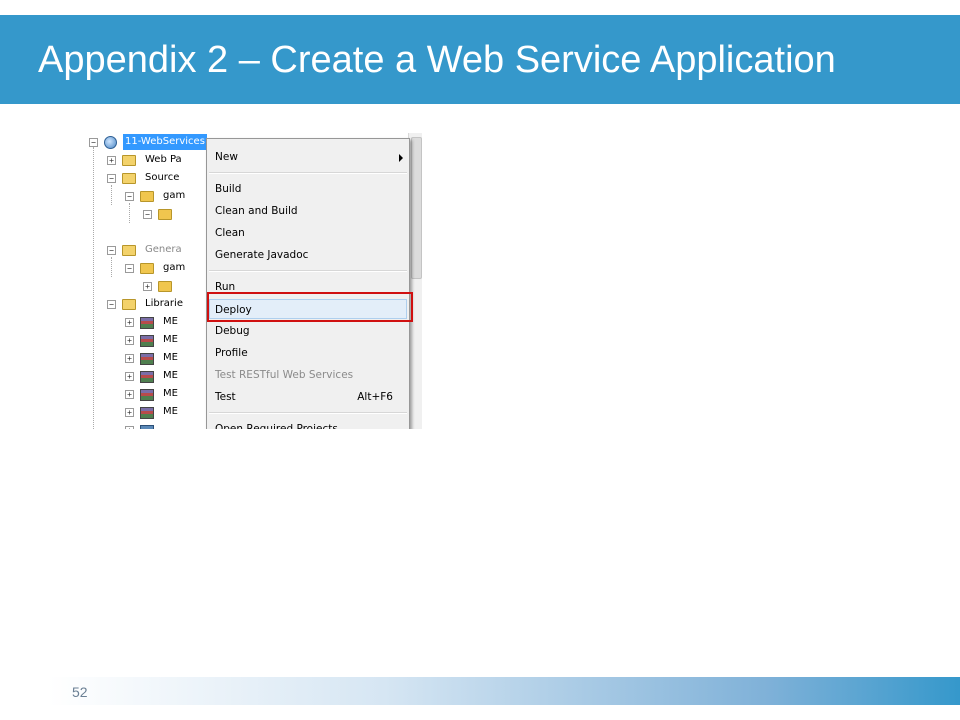  I want to click on menu-item-clean: Clean, so click(308, 233).